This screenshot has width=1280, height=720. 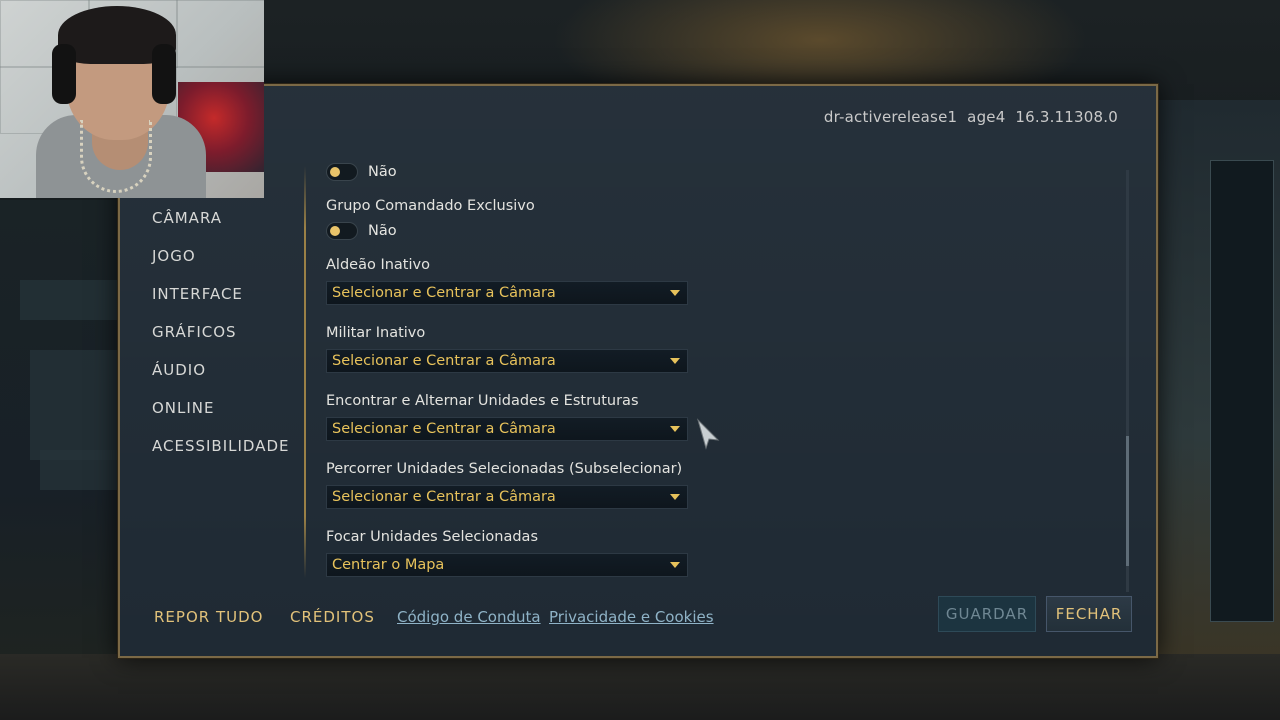 I want to click on code-of-conduct-link: Código de Conduta, so click(x=469, y=617).